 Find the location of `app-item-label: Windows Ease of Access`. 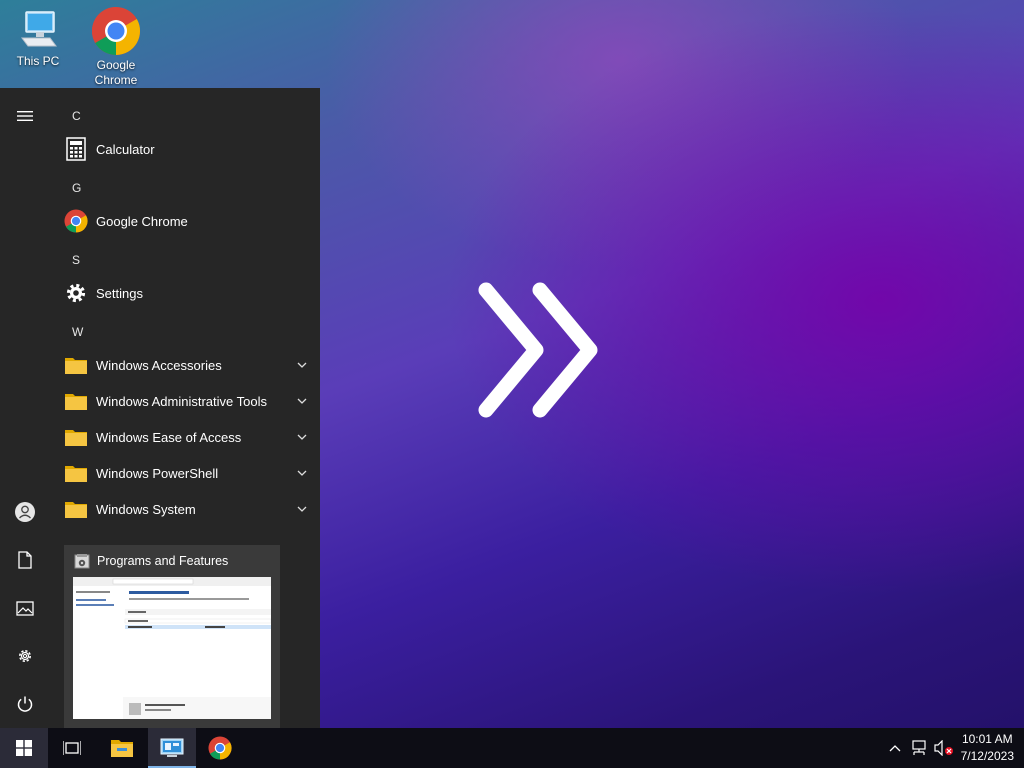

app-item-label: Windows Ease of Access is located at coordinates (169, 437).